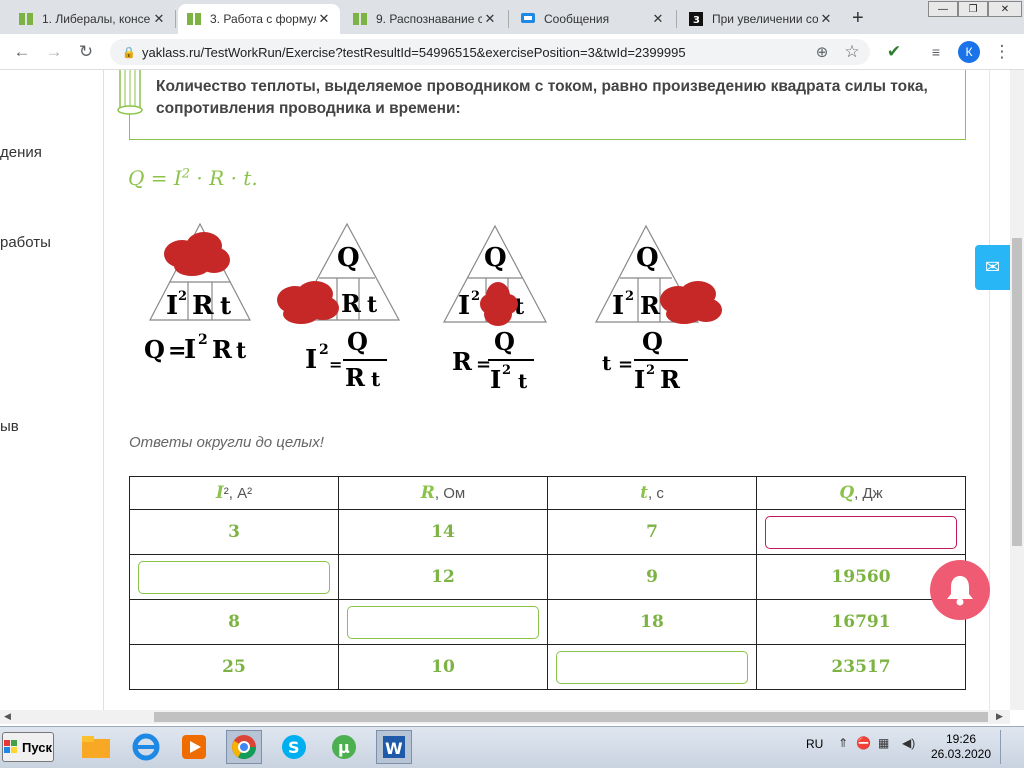 Image resolution: width=1024 pixels, height=768 pixels. I want to click on table-header-row: I², А² R, Ом t, с Q, Дж, so click(547, 493).